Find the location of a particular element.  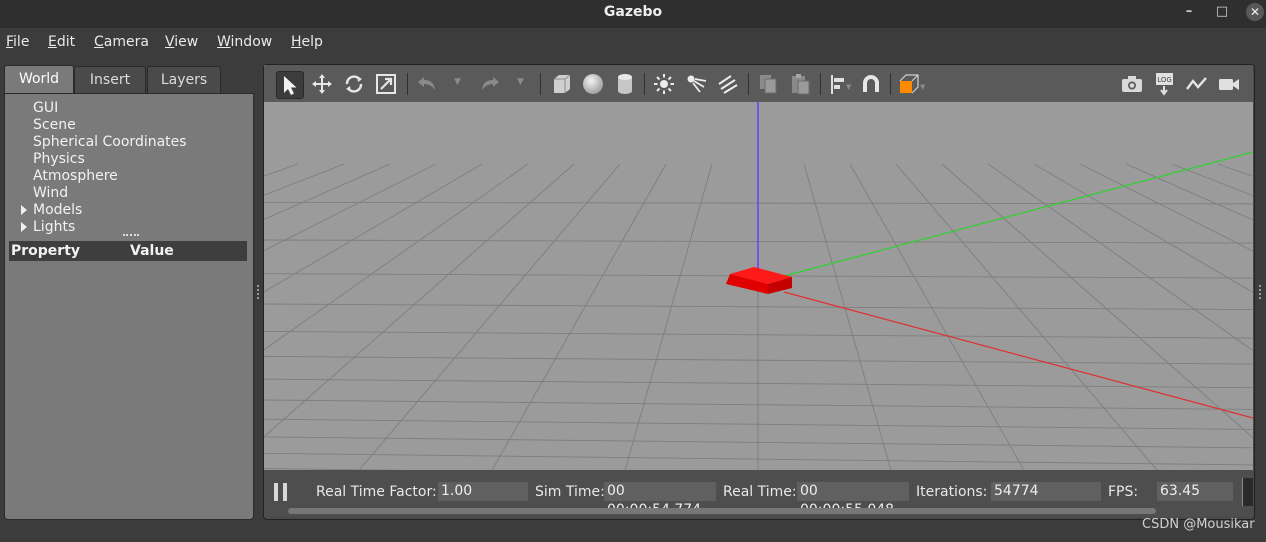

redo-icon is located at coordinates (490, 83).